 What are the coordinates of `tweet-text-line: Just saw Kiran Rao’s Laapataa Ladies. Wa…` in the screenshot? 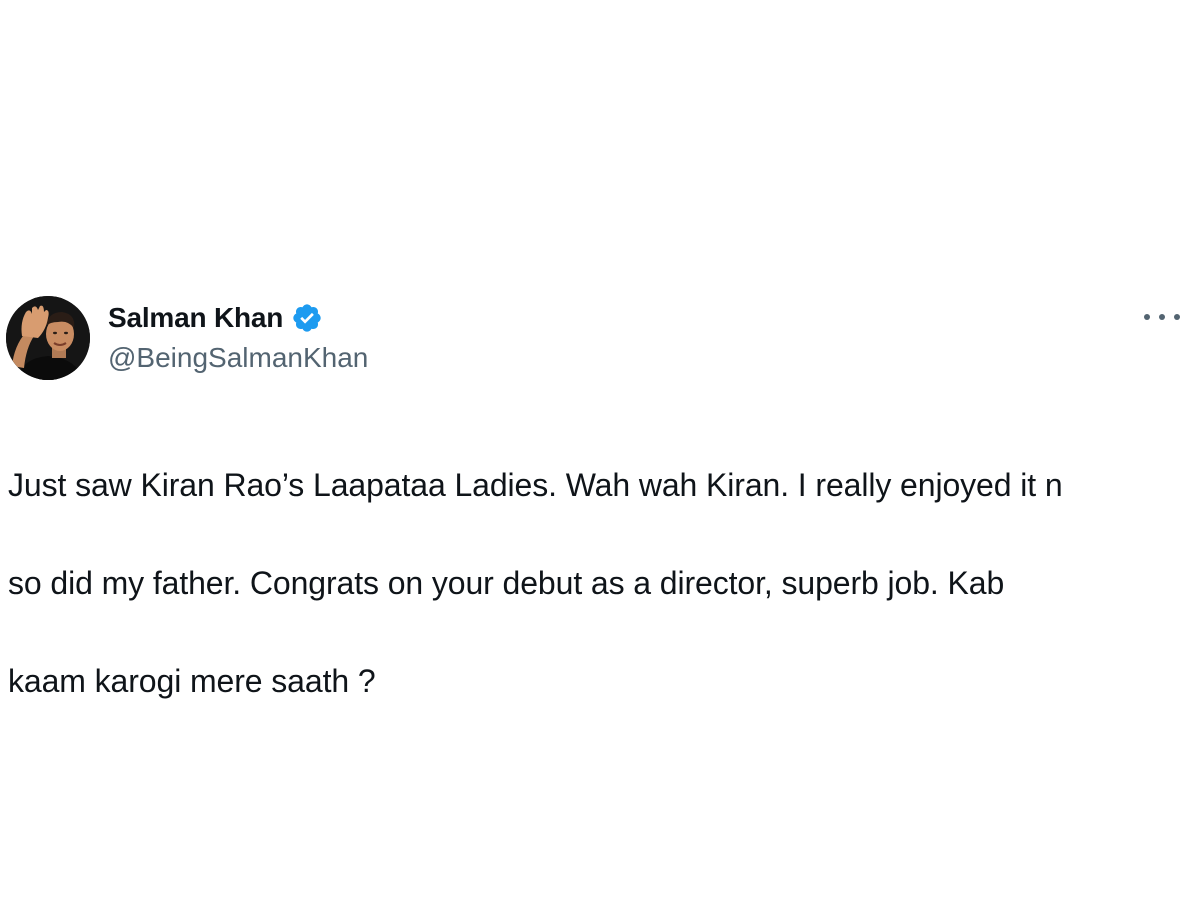 It's located at (535, 485).